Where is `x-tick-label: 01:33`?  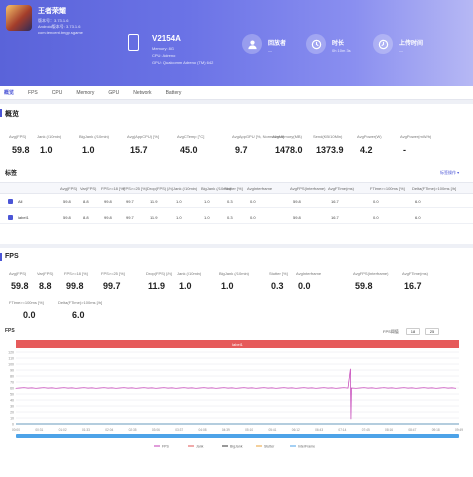
x-tick-label: 01:33 is located at coordinates (86, 430).